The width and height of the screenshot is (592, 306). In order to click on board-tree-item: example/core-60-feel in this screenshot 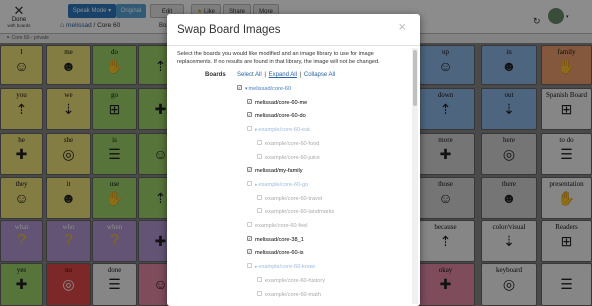, I will do `click(277, 226)`.